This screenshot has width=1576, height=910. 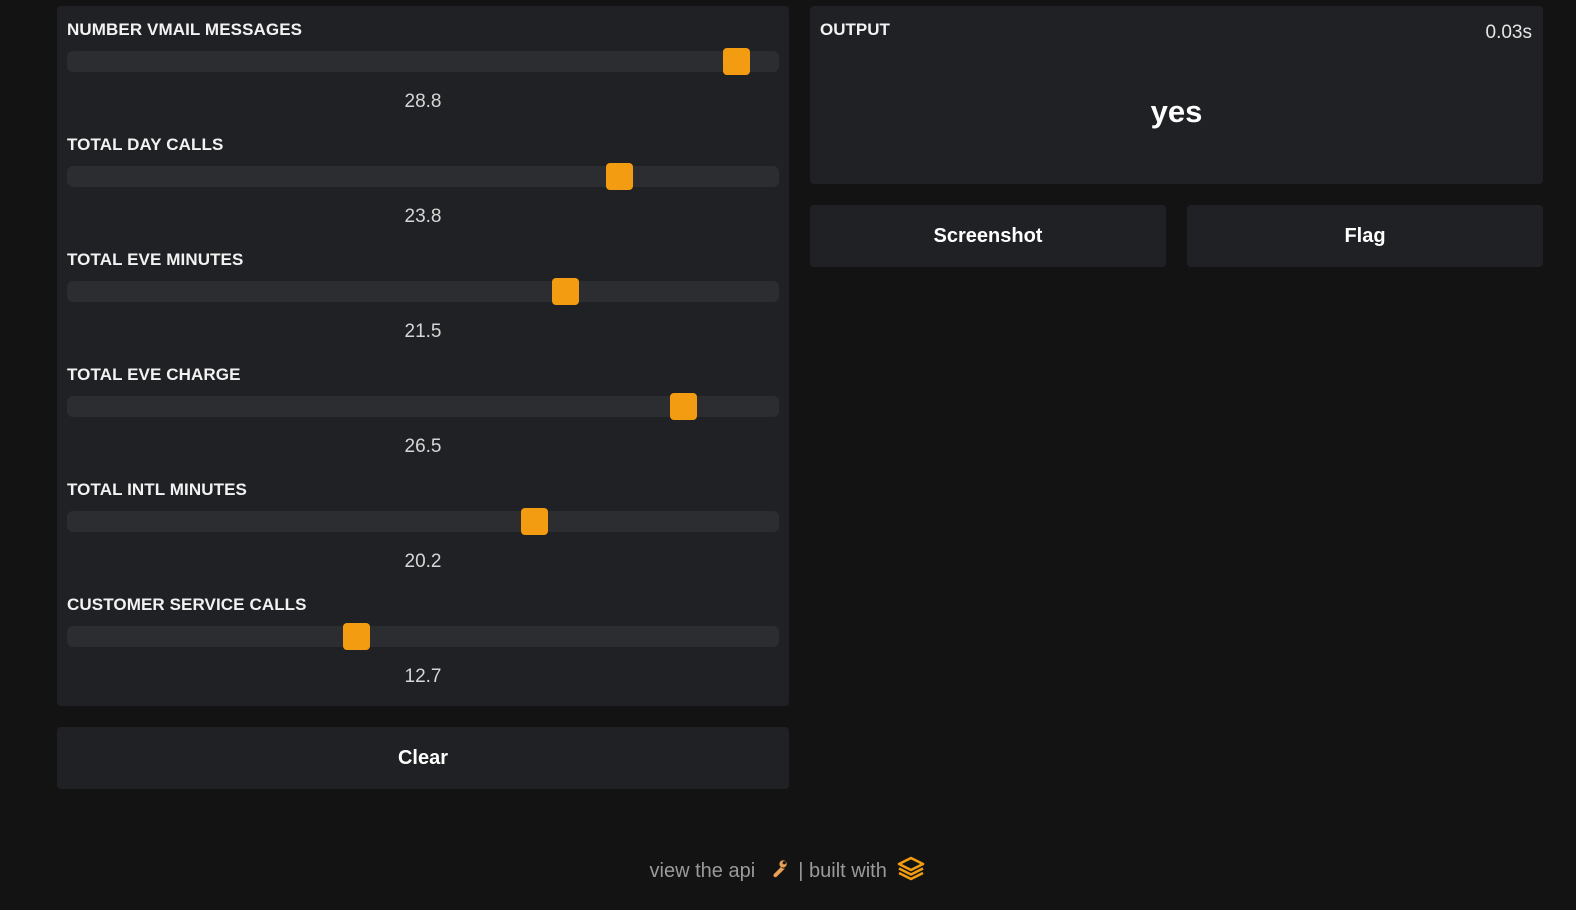 I want to click on wrench-icon, so click(x=778, y=872).